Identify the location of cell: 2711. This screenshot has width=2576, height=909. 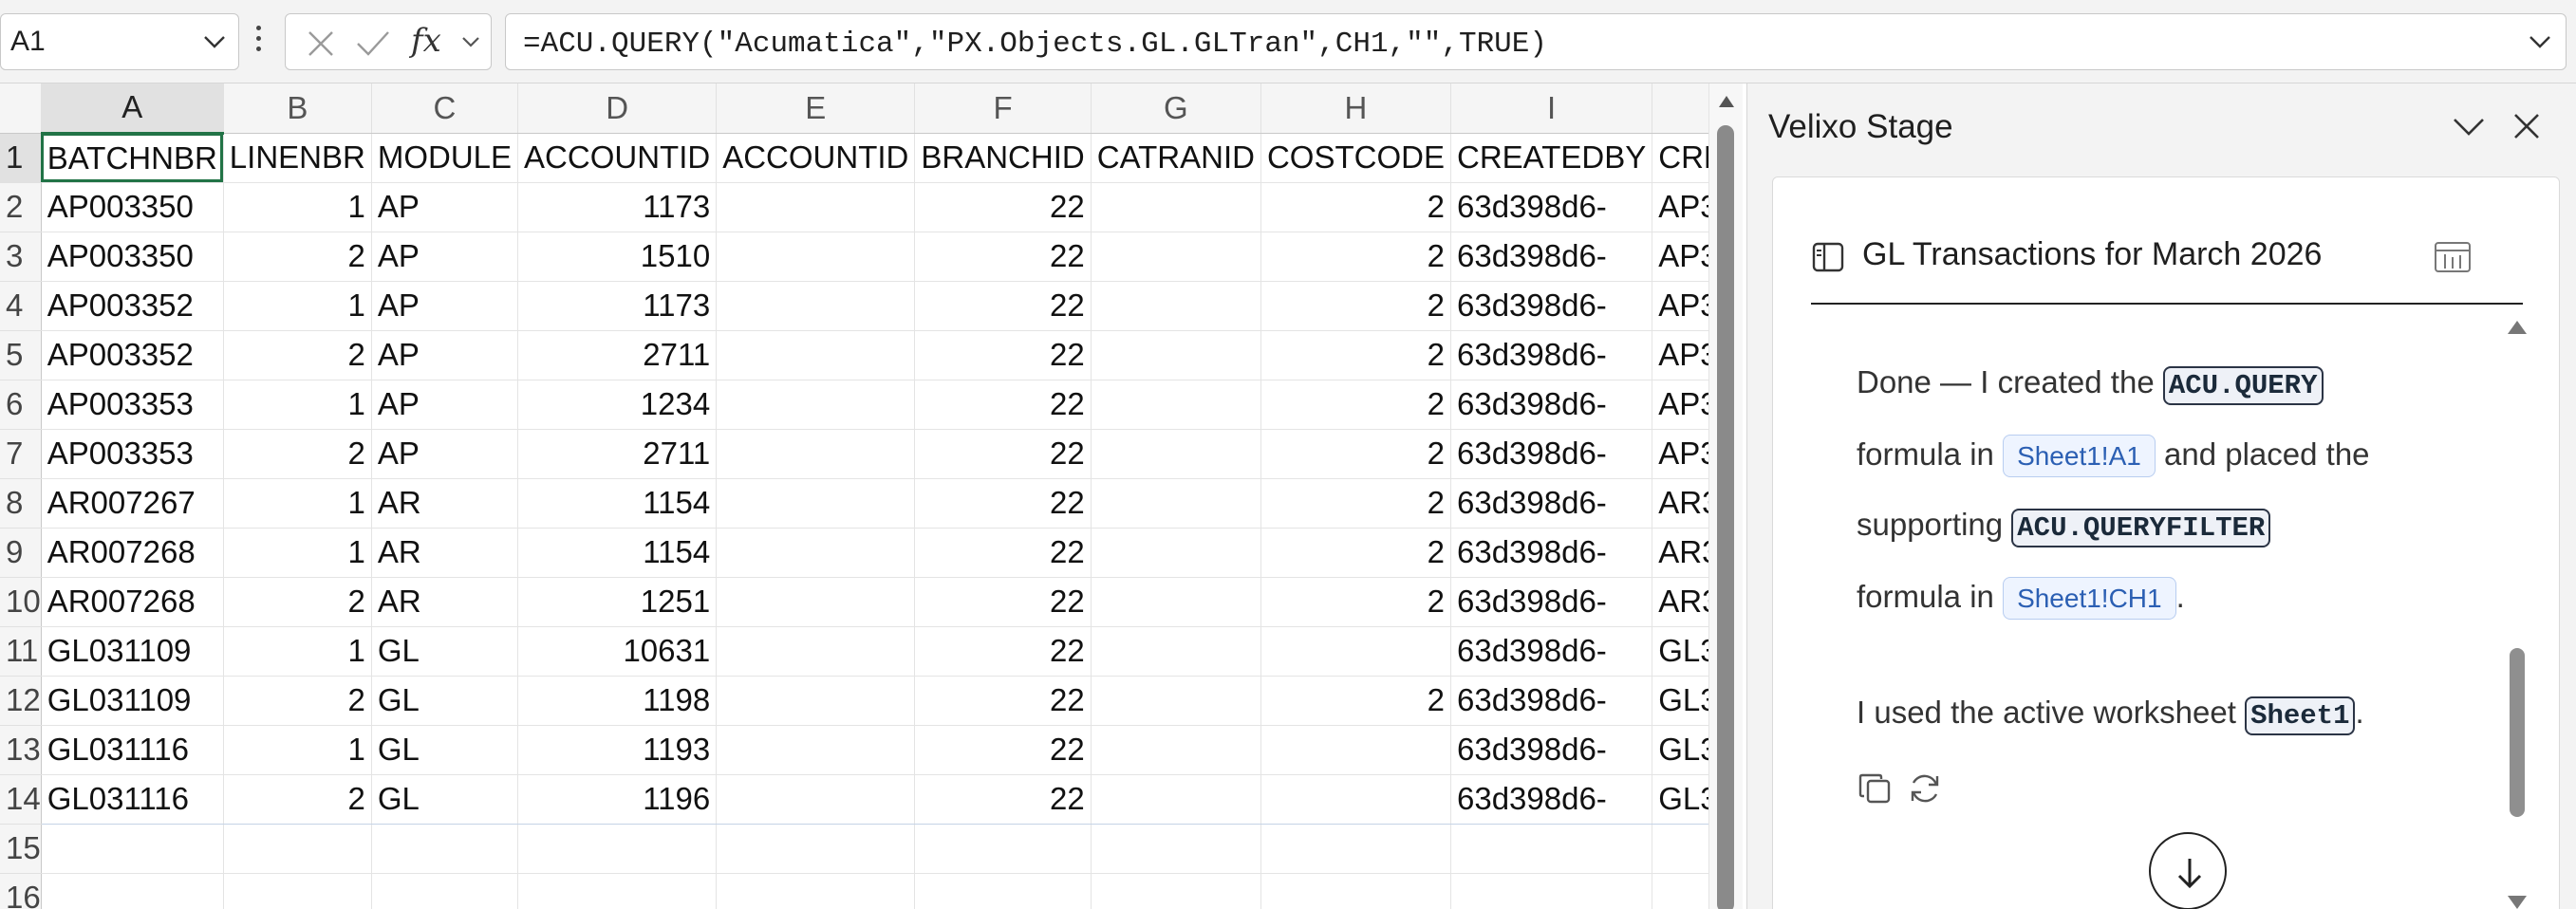
(617, 454).